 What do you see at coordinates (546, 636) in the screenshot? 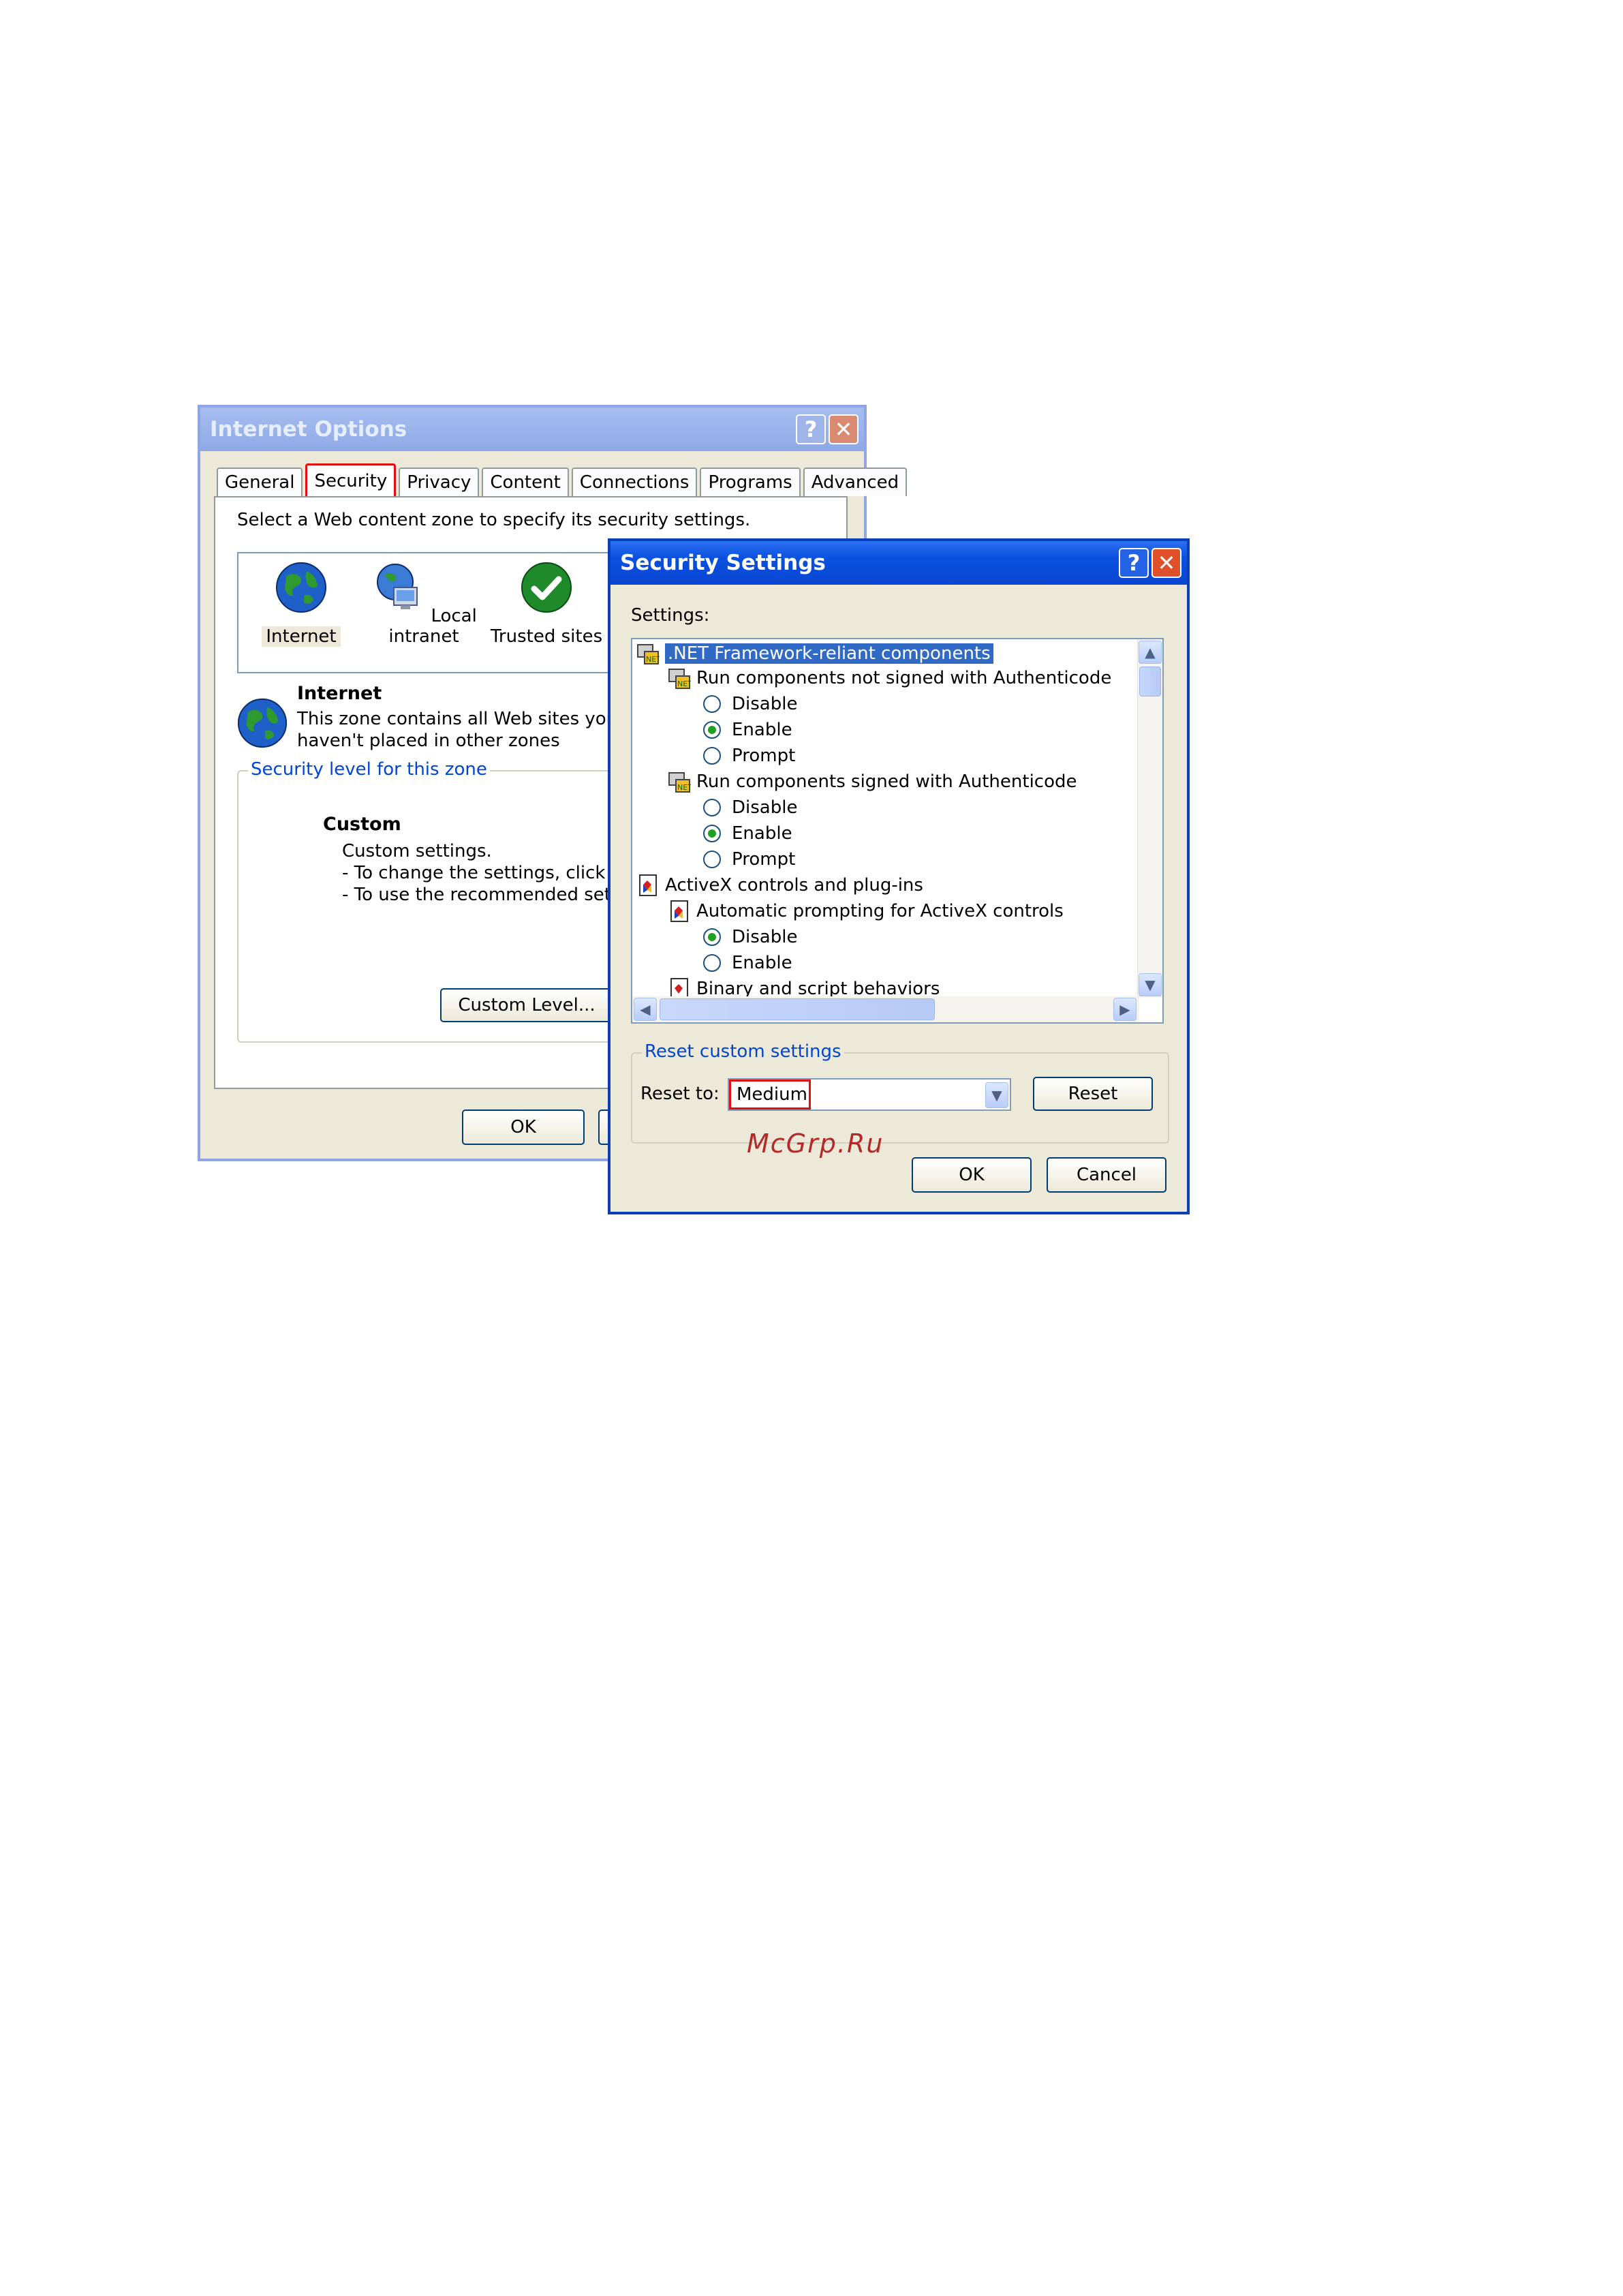
I see `zone-label: Trusted sites` at bounding box center [546, 636].